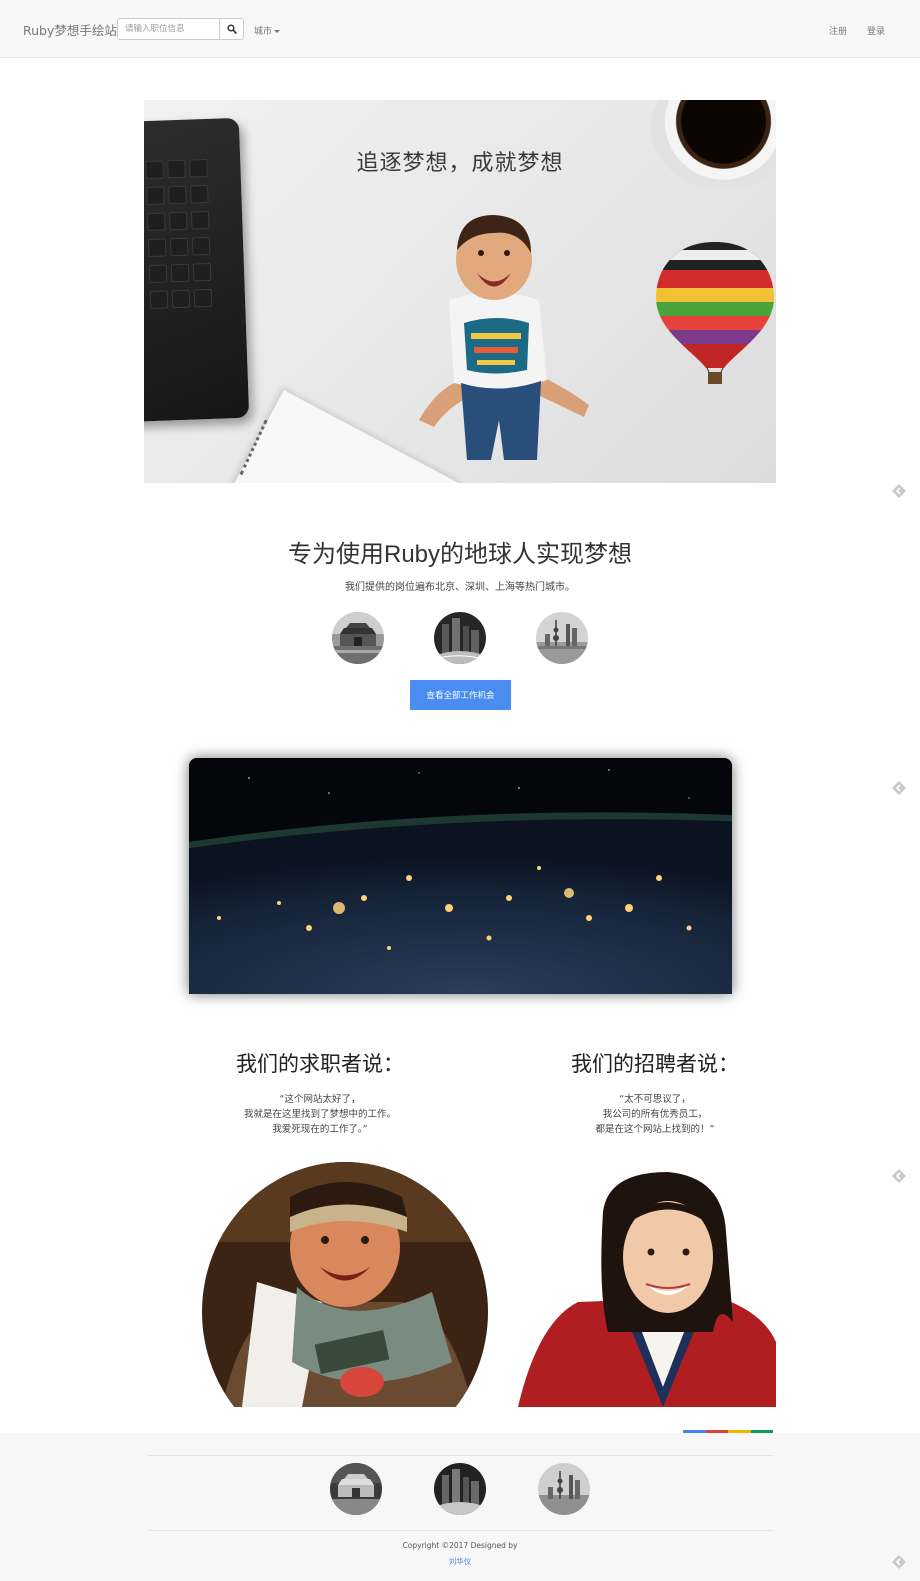 This screenshot has height=1581, width=920. Describe the element at coordinates (838, 30) in the screenshot. I see `register-link: 注册` at that location.